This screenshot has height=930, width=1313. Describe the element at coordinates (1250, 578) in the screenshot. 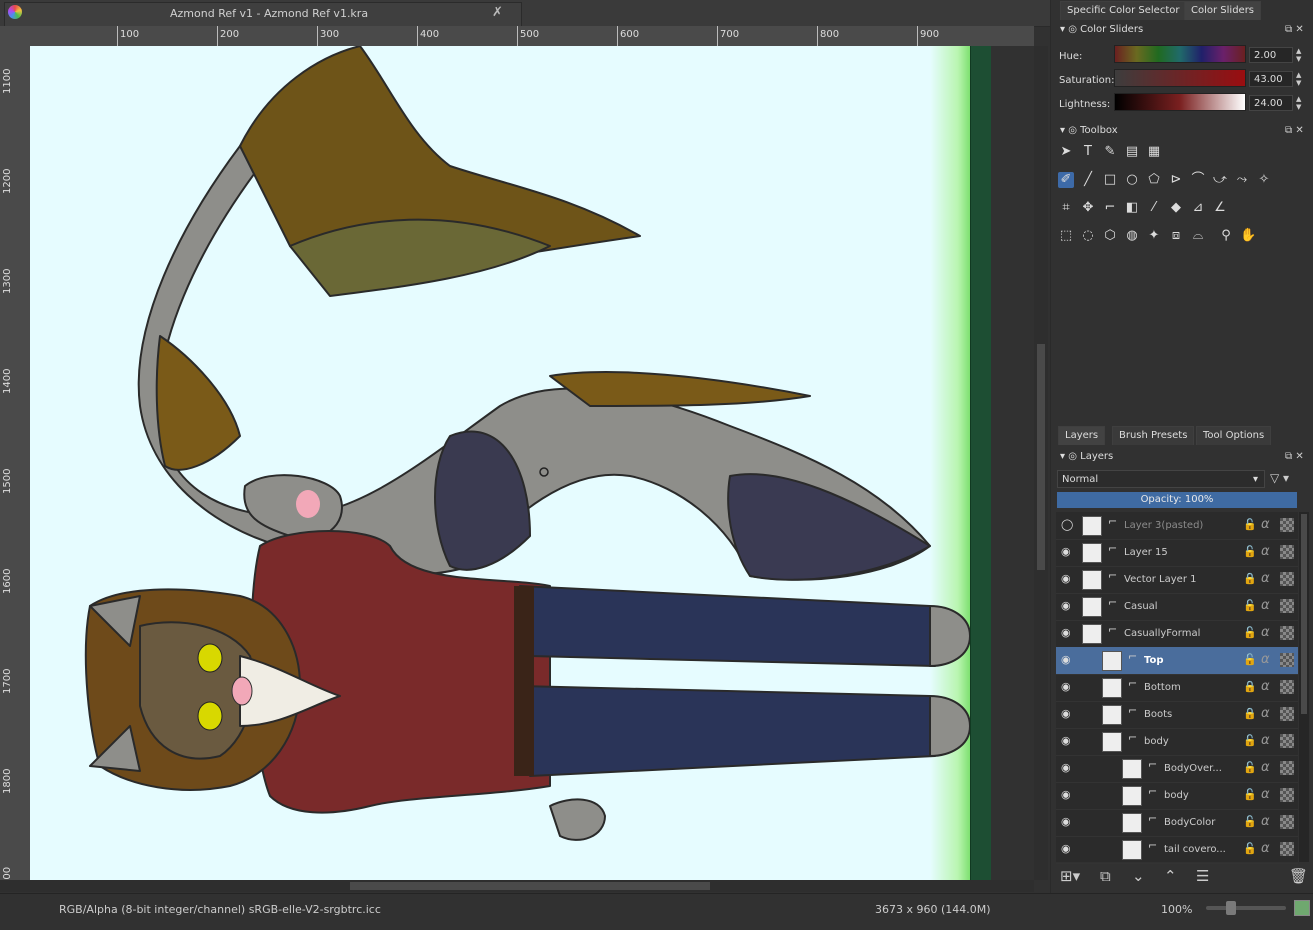

I see `lock-icon: 🔒` at that location.